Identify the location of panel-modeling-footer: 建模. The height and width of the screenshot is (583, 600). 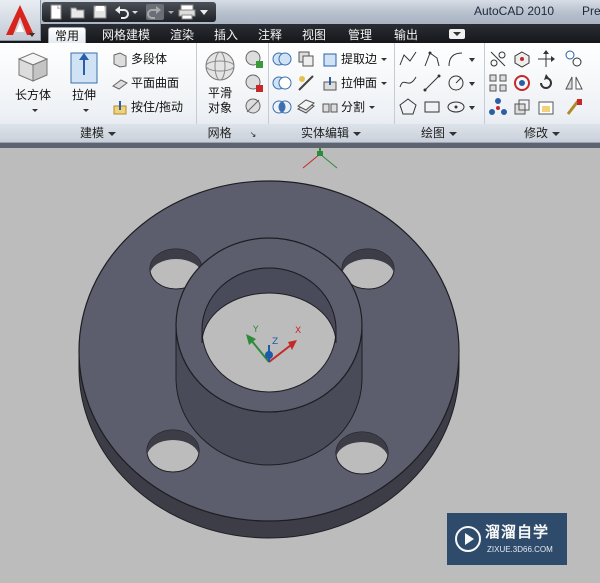
(98, 133).